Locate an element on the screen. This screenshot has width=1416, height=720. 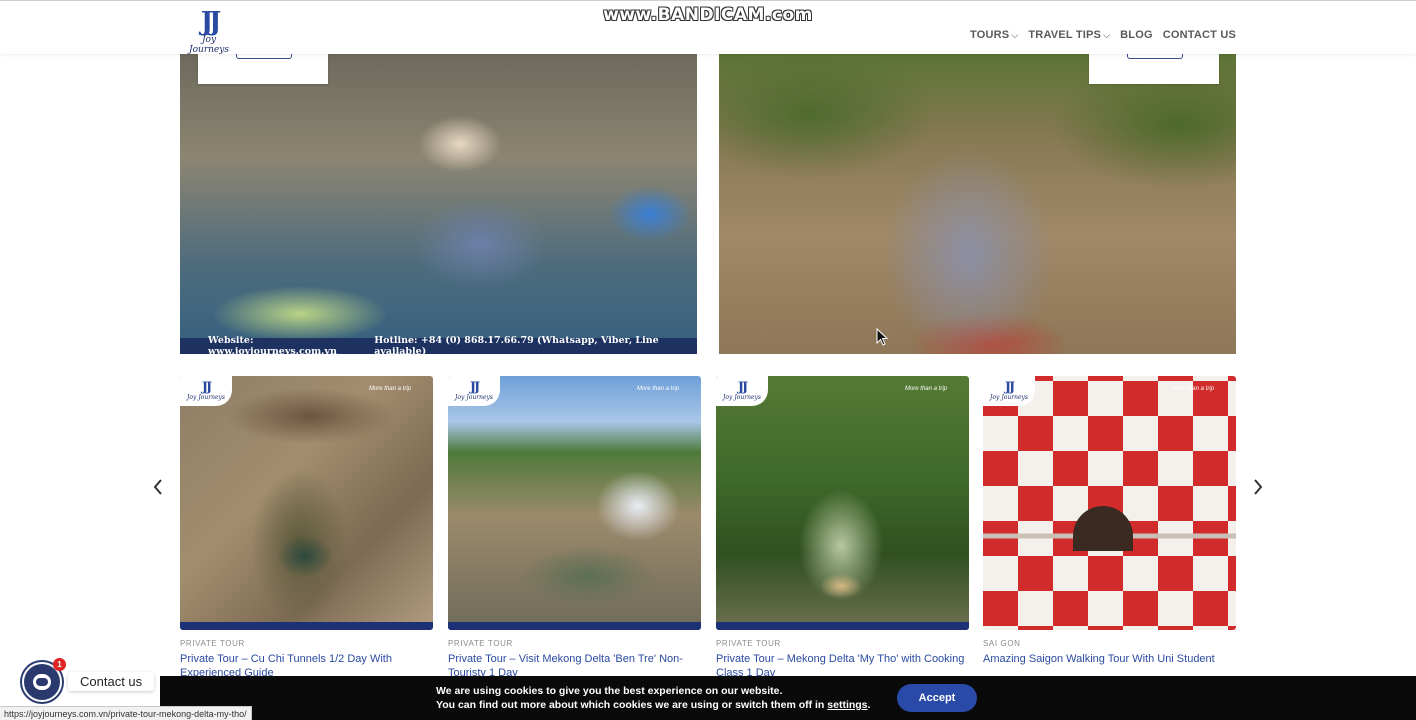
site-logo: JJ Joy Journeys is located at coordinates (209, 31).